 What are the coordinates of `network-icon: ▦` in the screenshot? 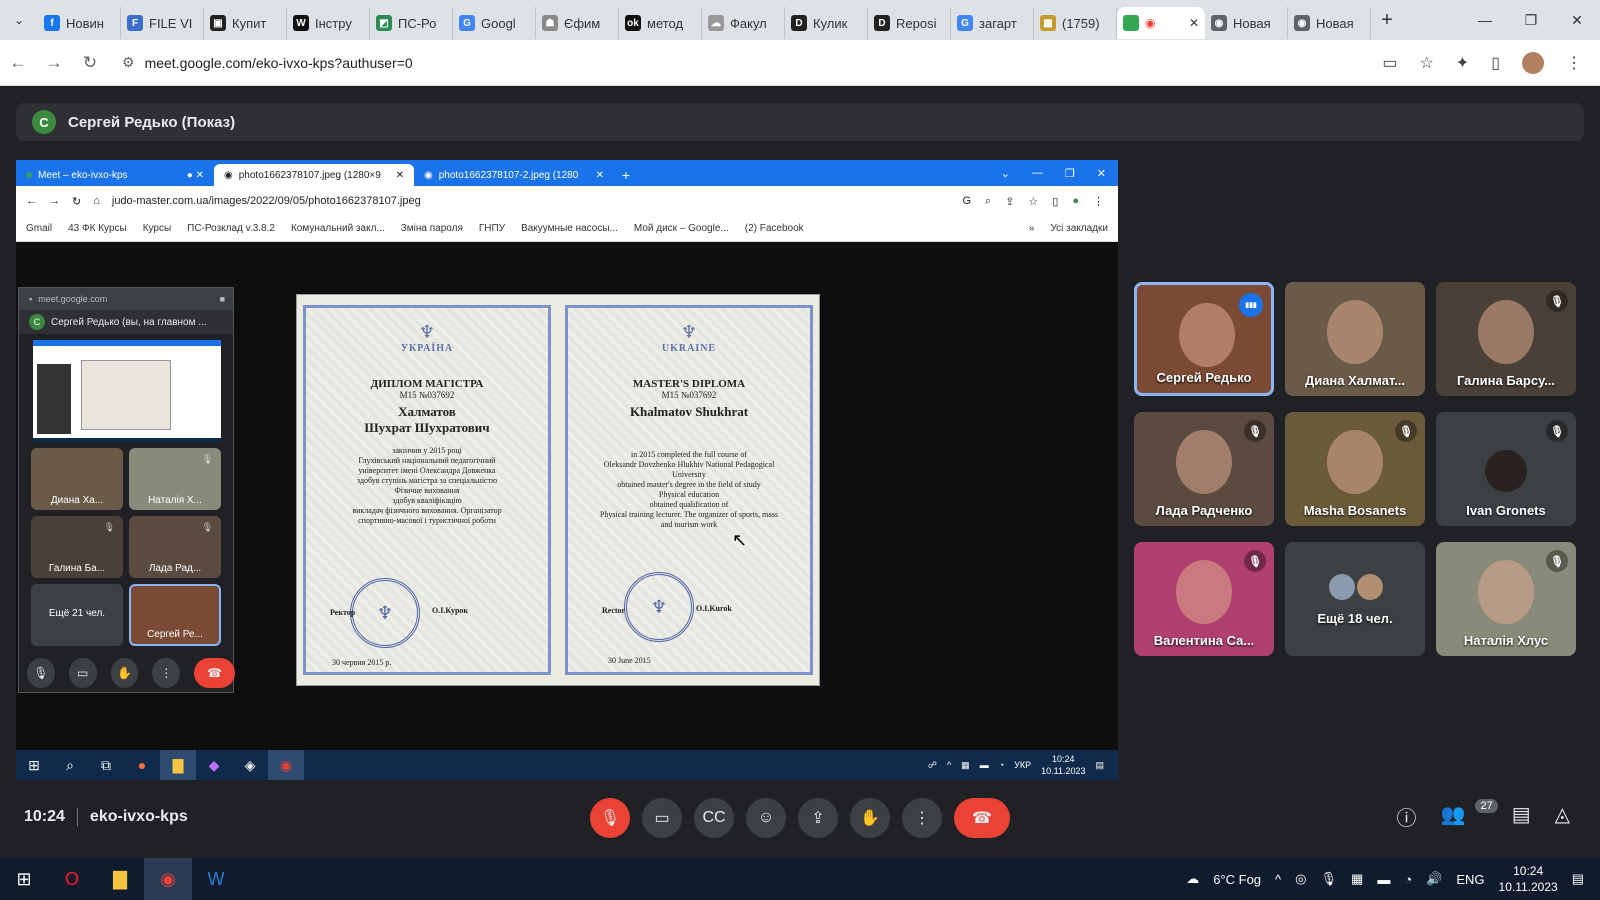 It's located at (1357, 879).